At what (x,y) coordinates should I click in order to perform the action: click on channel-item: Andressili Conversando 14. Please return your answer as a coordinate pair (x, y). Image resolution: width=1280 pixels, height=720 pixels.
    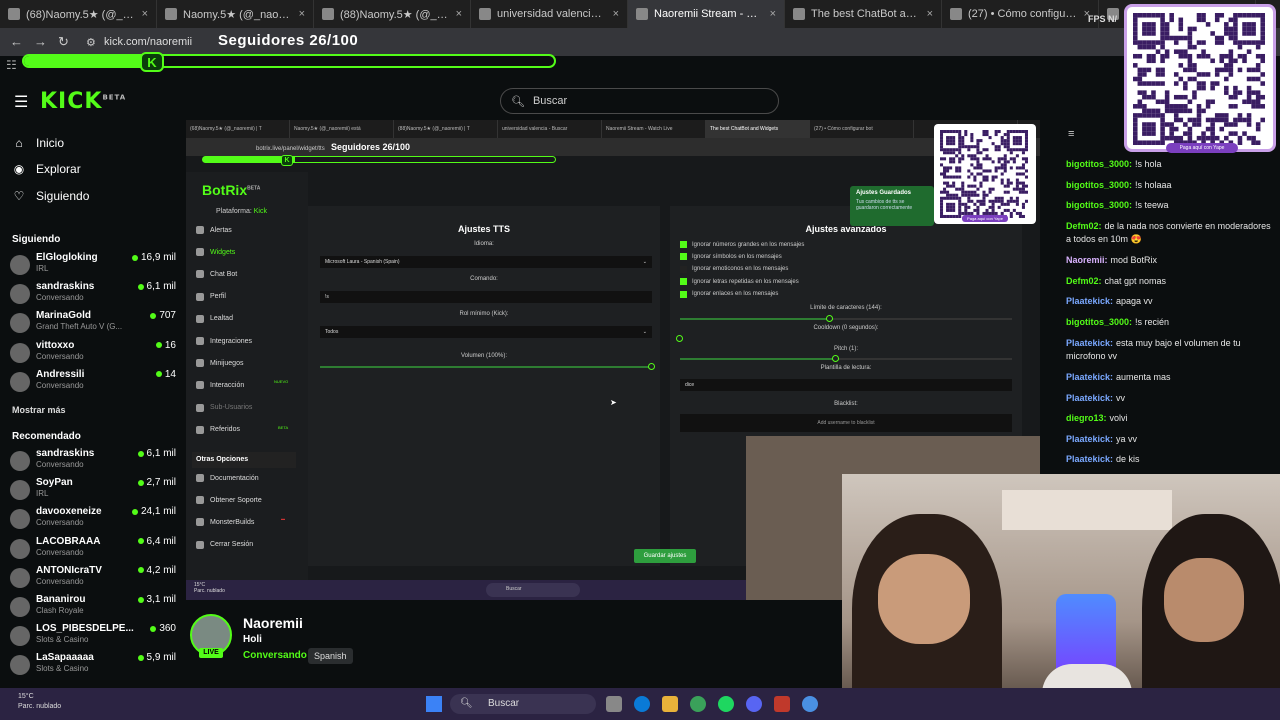
    Looking at the image, I should click on (93, 383).